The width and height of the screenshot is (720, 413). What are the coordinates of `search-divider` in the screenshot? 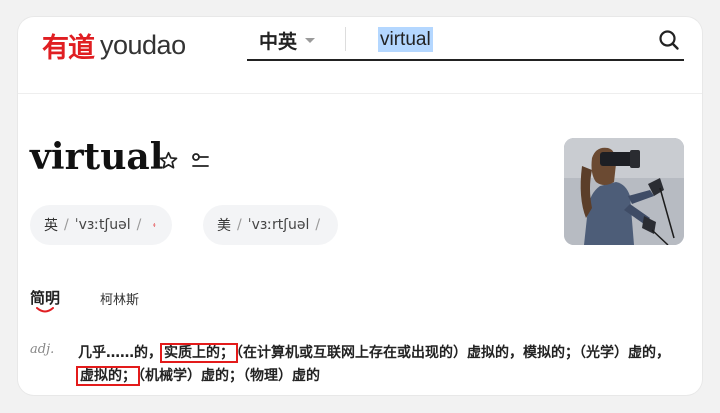 It's located at (345, 39).